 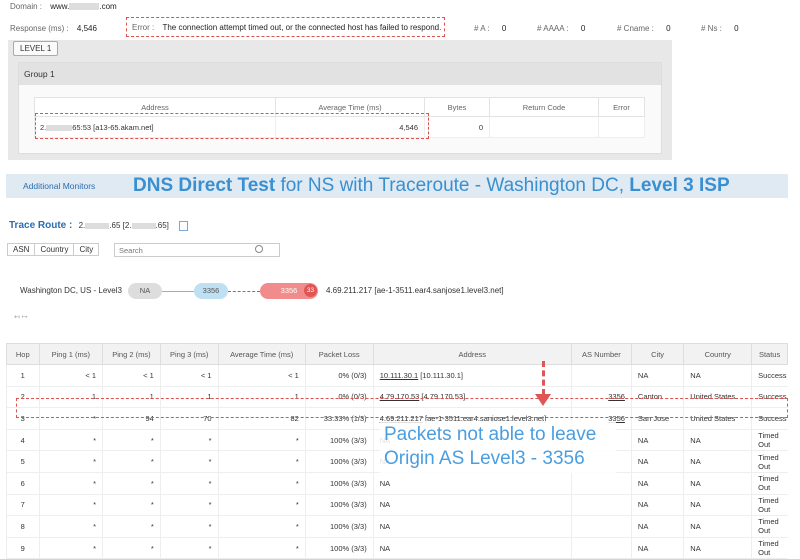 I want to click on hop-cell: 4, so click(x=22, y=440).